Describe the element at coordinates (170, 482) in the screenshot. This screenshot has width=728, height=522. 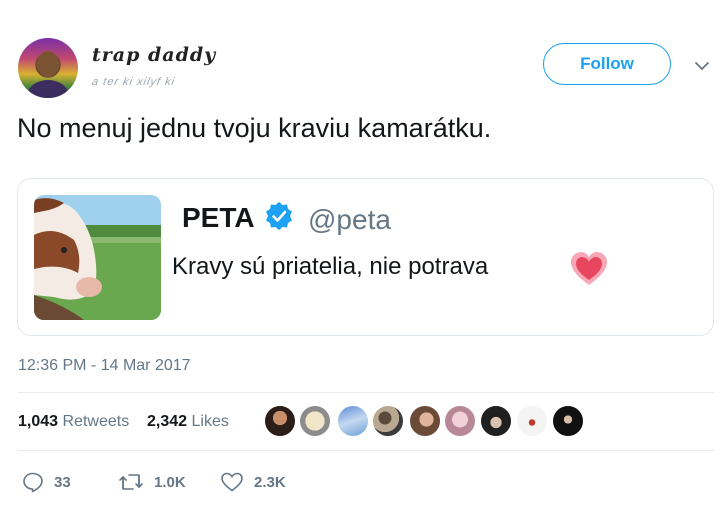
I see `retweet-count: 1.0K` at that location.